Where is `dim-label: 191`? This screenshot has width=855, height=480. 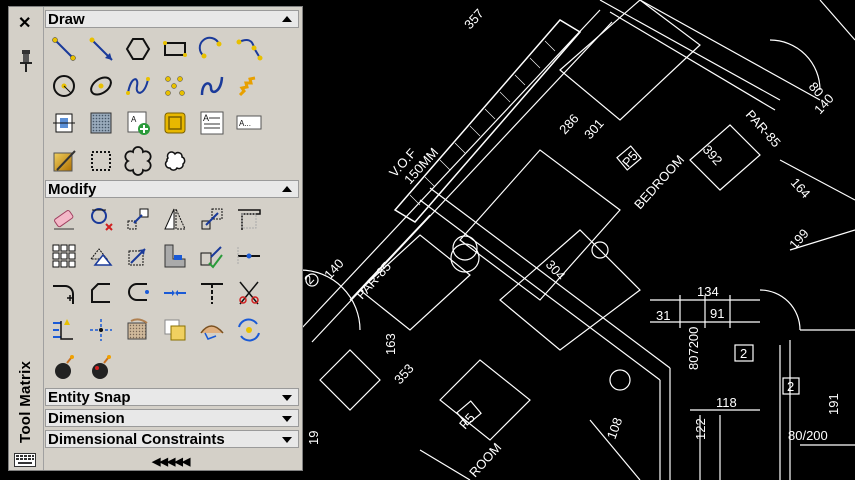
dim-label: 191 is located at coordinates (833, 404).